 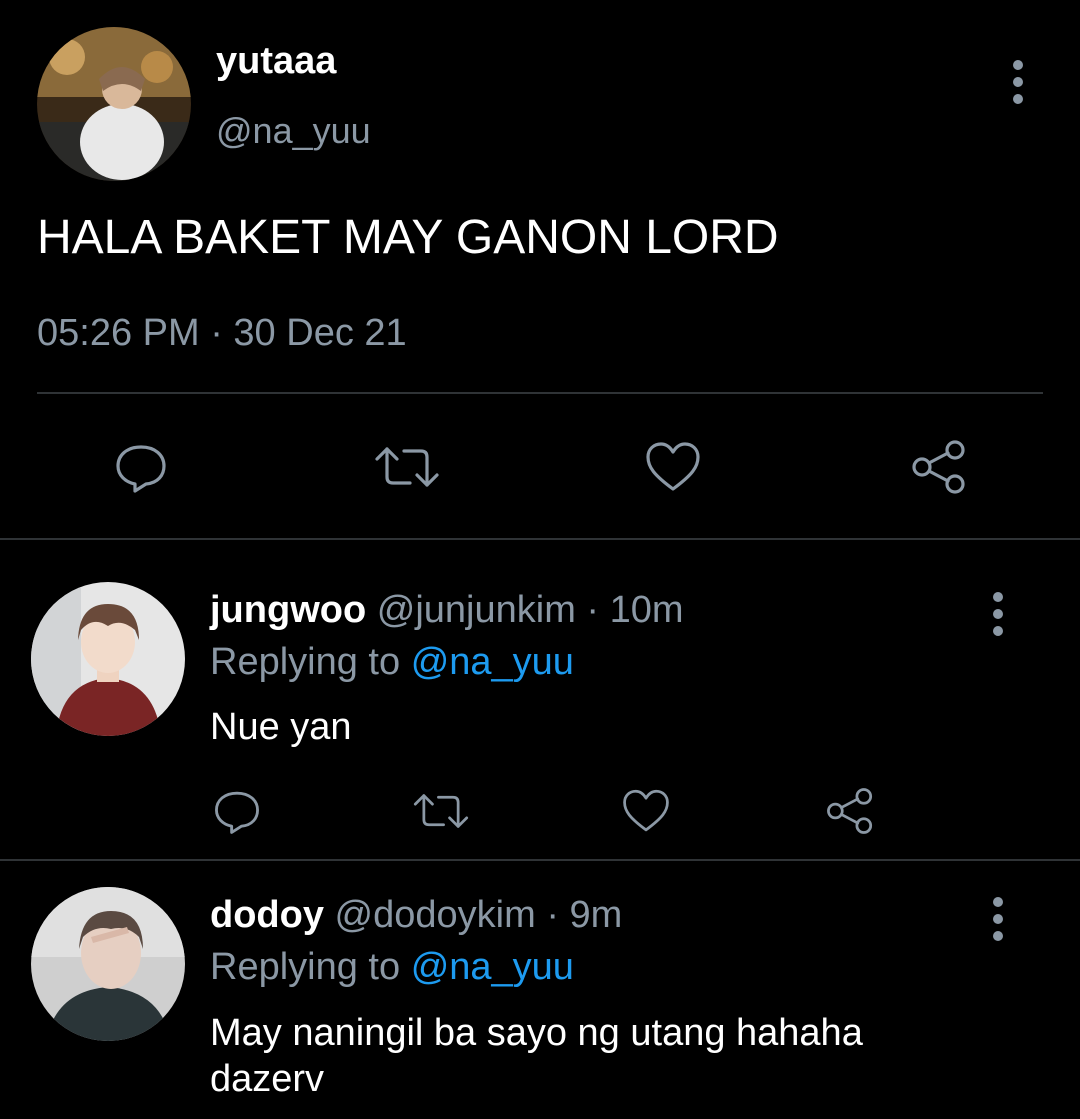 I want to click on reply-display-name: jungwoo, so click(x=288, y=610).